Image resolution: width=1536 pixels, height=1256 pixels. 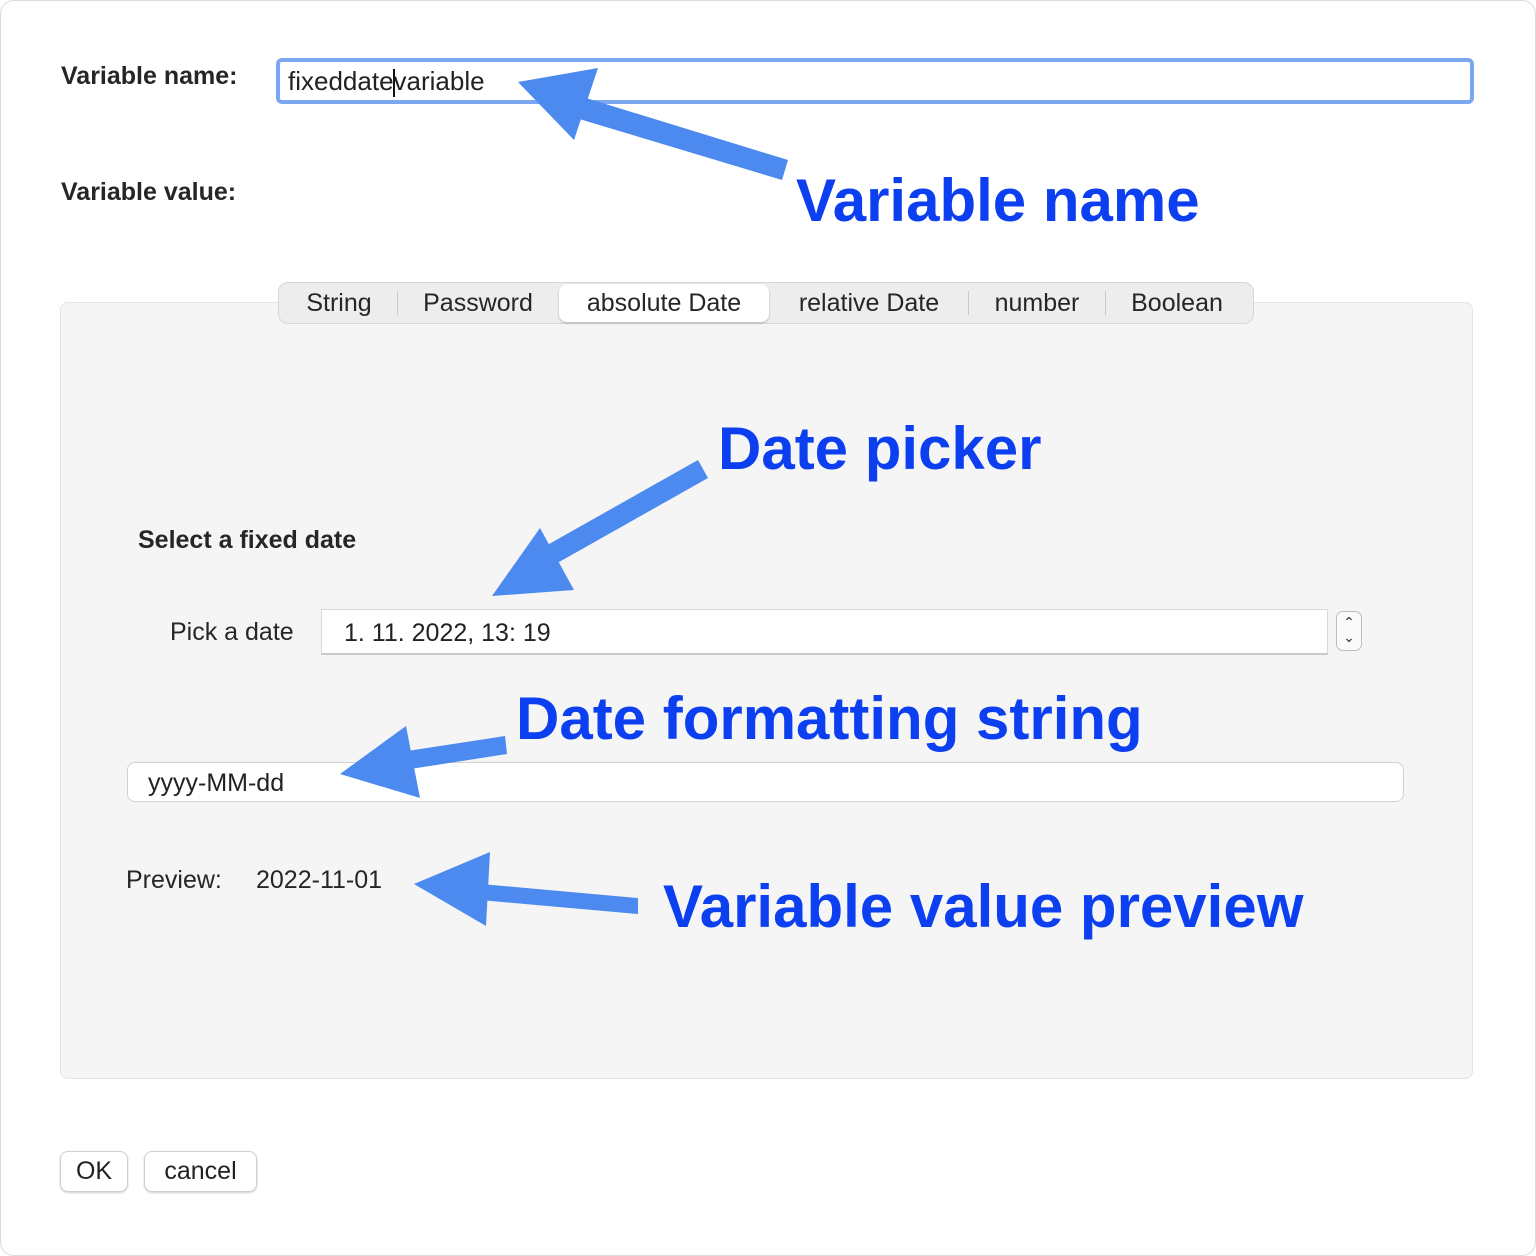 What do you see at coordinates (600, 528) in the screenshot?
I see `arrow-to-date-picker-icon` at bounding box center [600, 528].